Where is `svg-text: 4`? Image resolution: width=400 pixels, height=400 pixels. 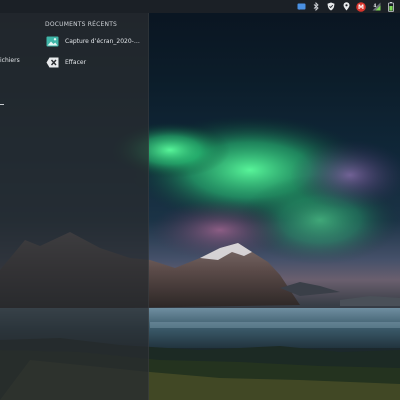
svg-text: 4 is located at coordinates (374, 5).